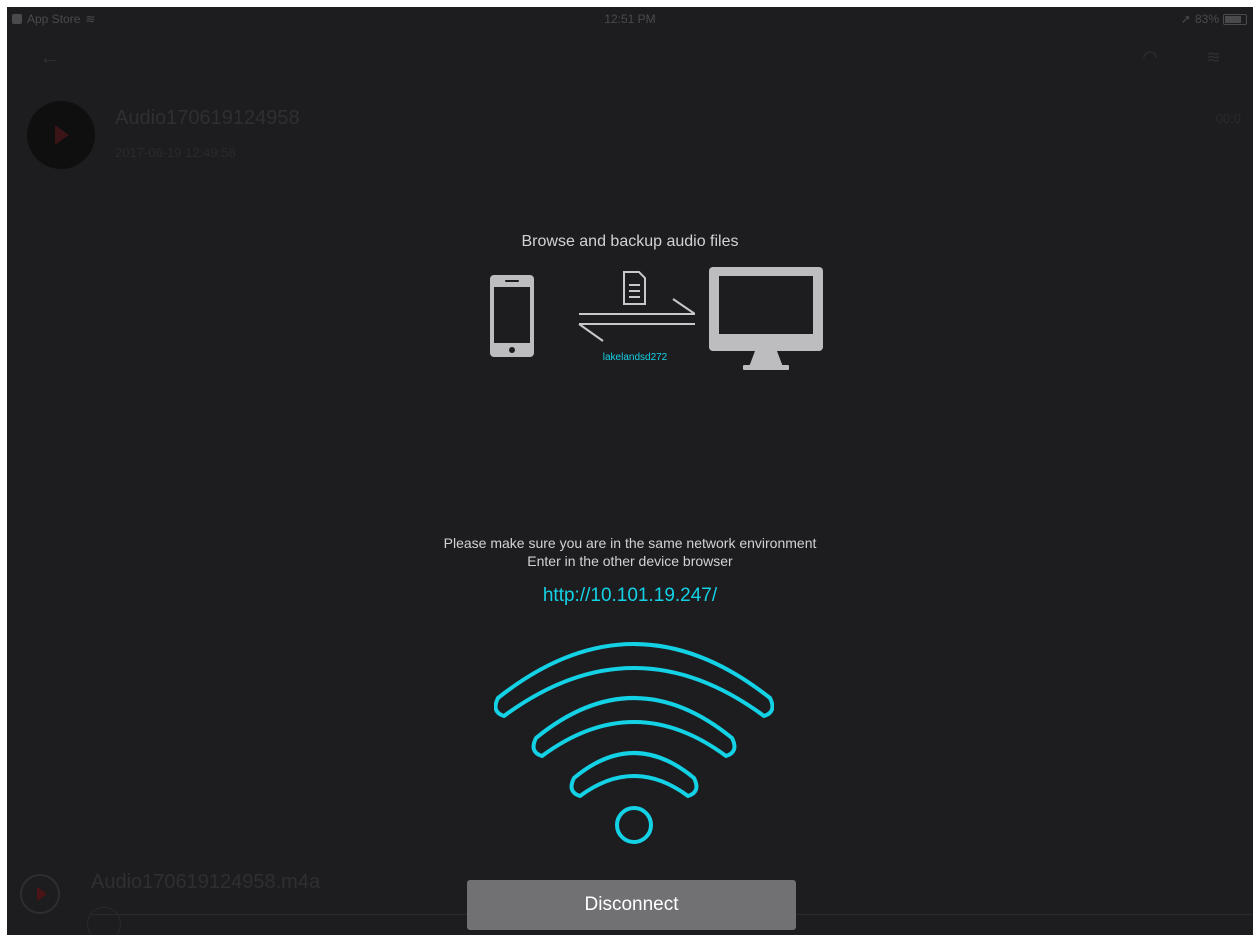 The height and width of the screenshot is (935, 1253). What do you see at coordinates (635, 357) in the screenshot?
I see `device-name: lakelandsd272` at bounding box center [635, 357].